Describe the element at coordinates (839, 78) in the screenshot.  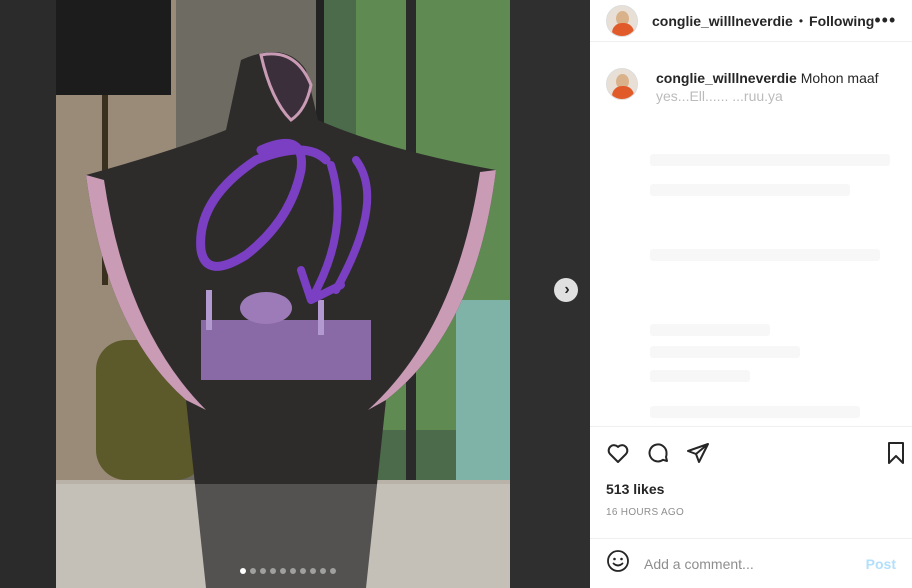
I see `caption-body: Mohon maaf` at that location.